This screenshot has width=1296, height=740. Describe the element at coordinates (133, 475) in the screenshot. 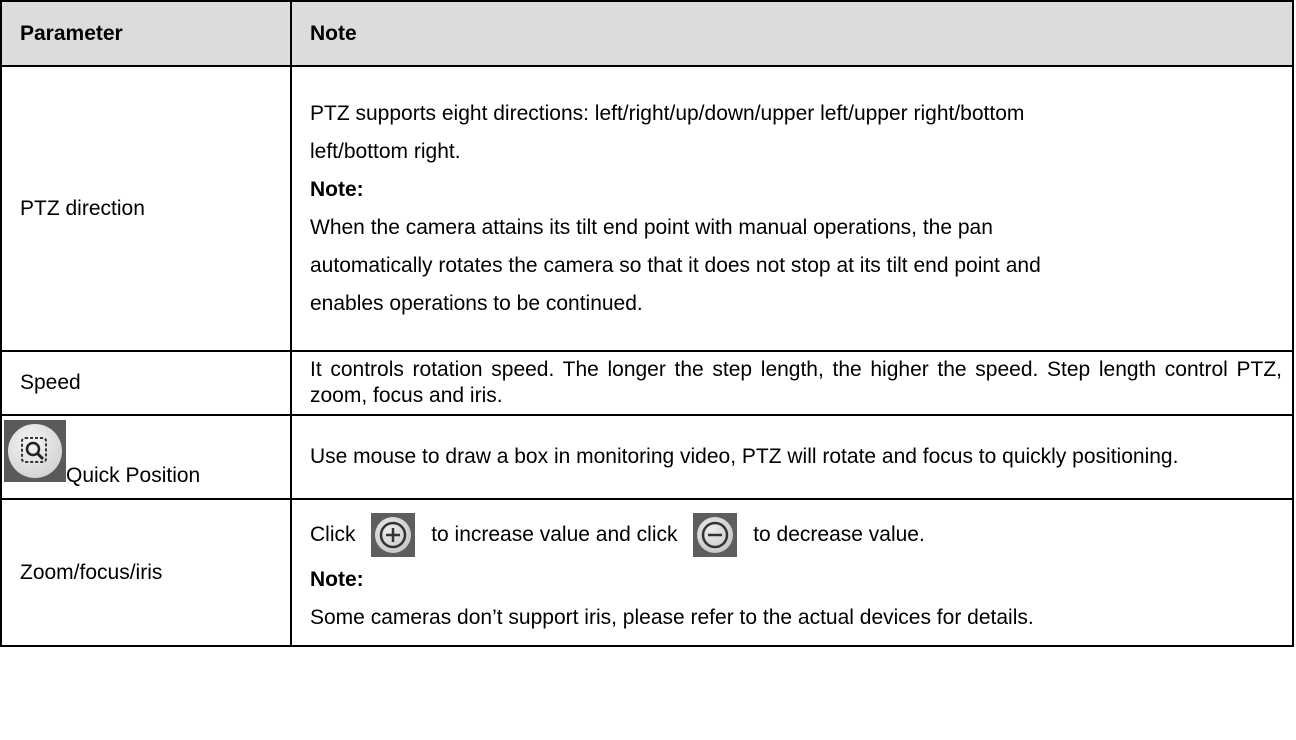

I see `parameter-label: Quick Position` at that location.